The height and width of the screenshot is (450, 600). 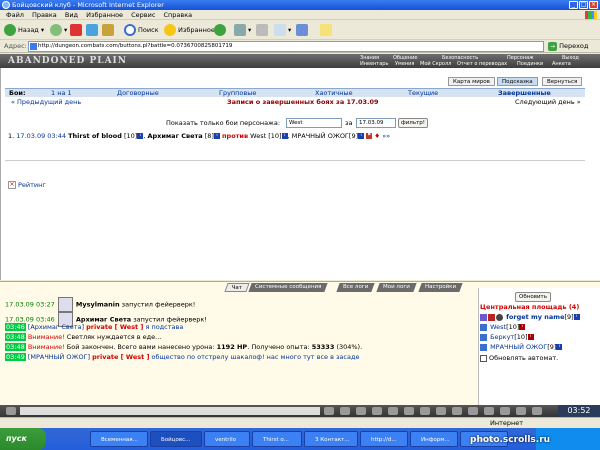 I want to click on player-name: МРАЧНЫЙ ОЖОГ, so click(x=518, y=347).